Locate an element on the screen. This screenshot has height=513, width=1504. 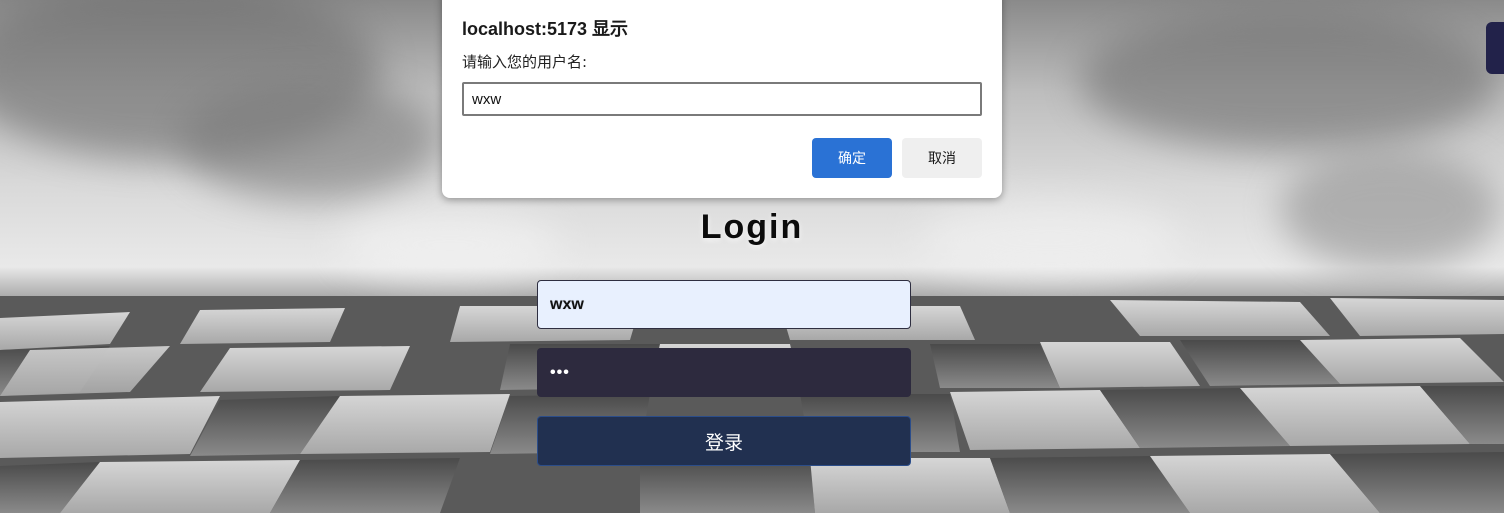
password-input is located at coordinates (724, 372).